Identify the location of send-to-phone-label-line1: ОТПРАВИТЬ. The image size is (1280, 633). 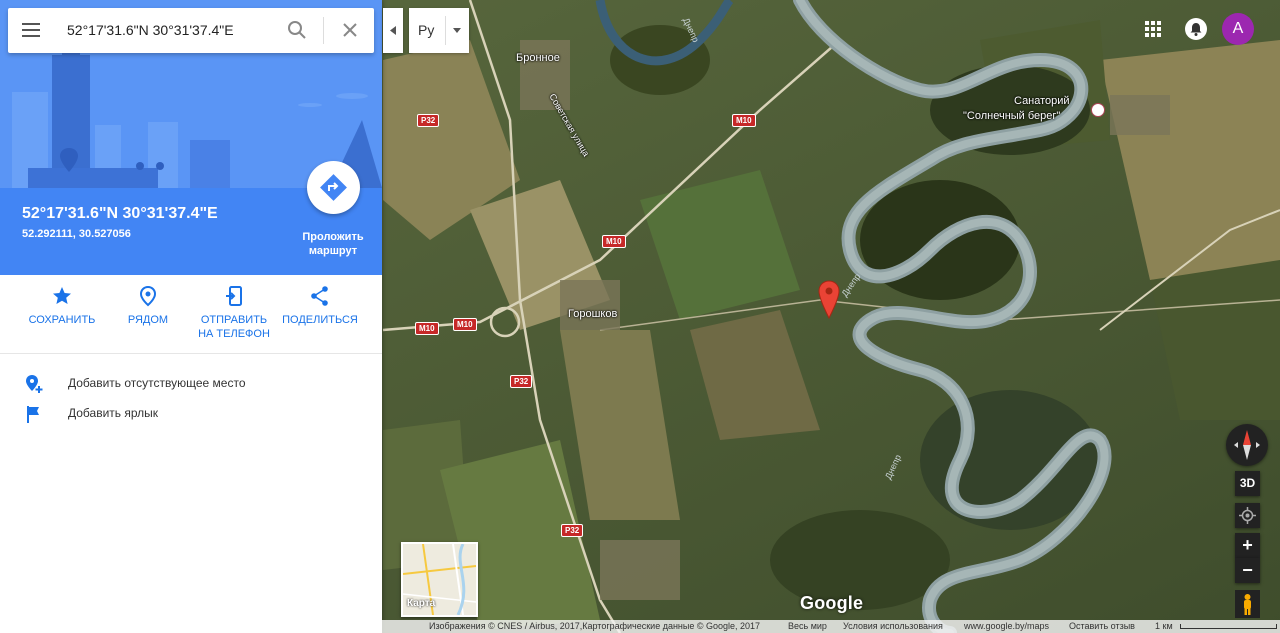
(234, 320).